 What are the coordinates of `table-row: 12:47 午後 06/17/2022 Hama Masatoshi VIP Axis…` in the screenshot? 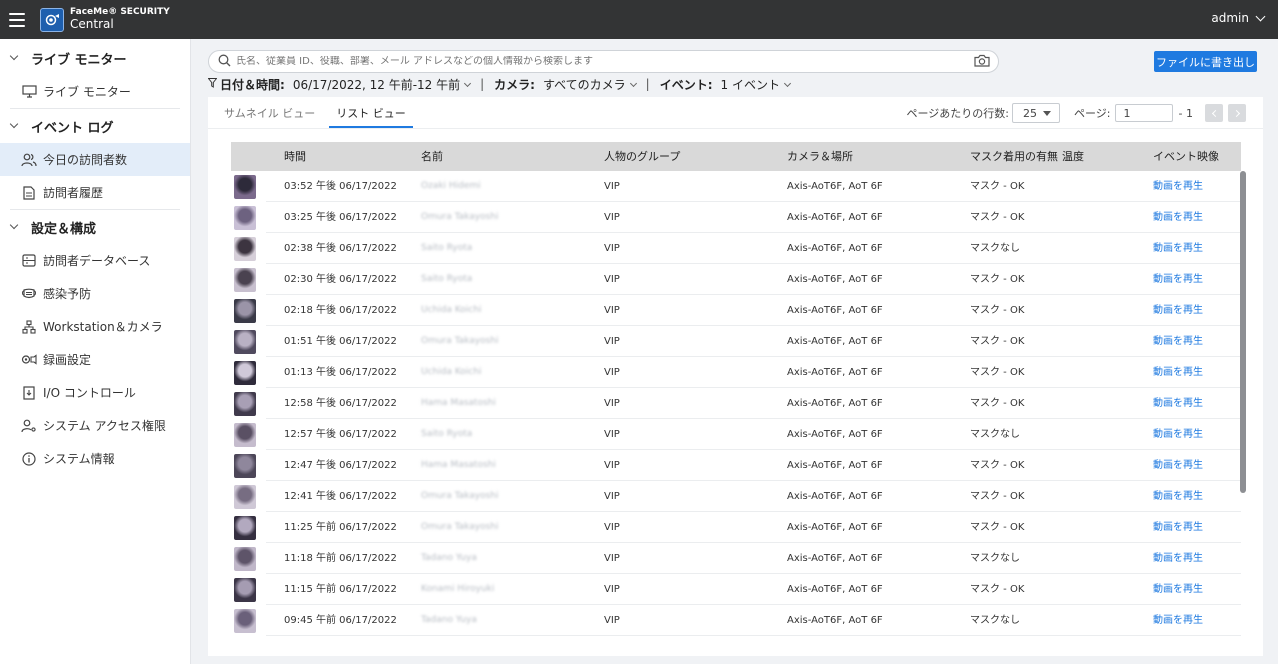 It's located at (736, 465).